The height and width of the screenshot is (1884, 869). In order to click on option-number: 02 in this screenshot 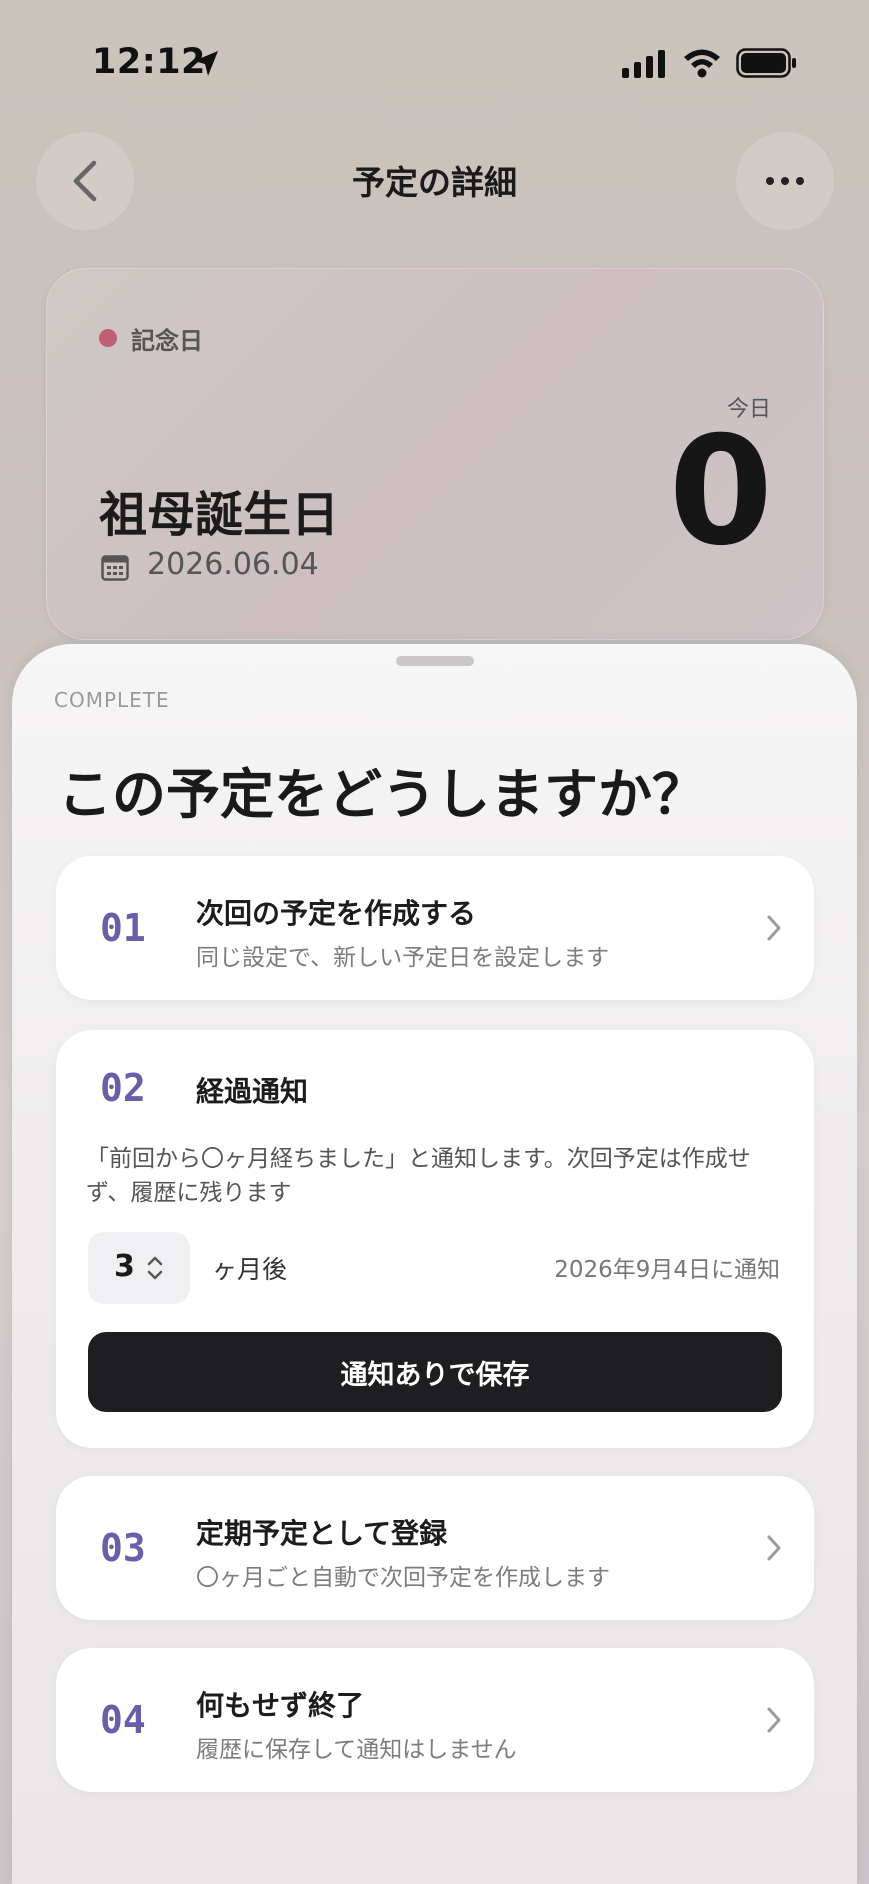, I will do `click(123, 1088)`.